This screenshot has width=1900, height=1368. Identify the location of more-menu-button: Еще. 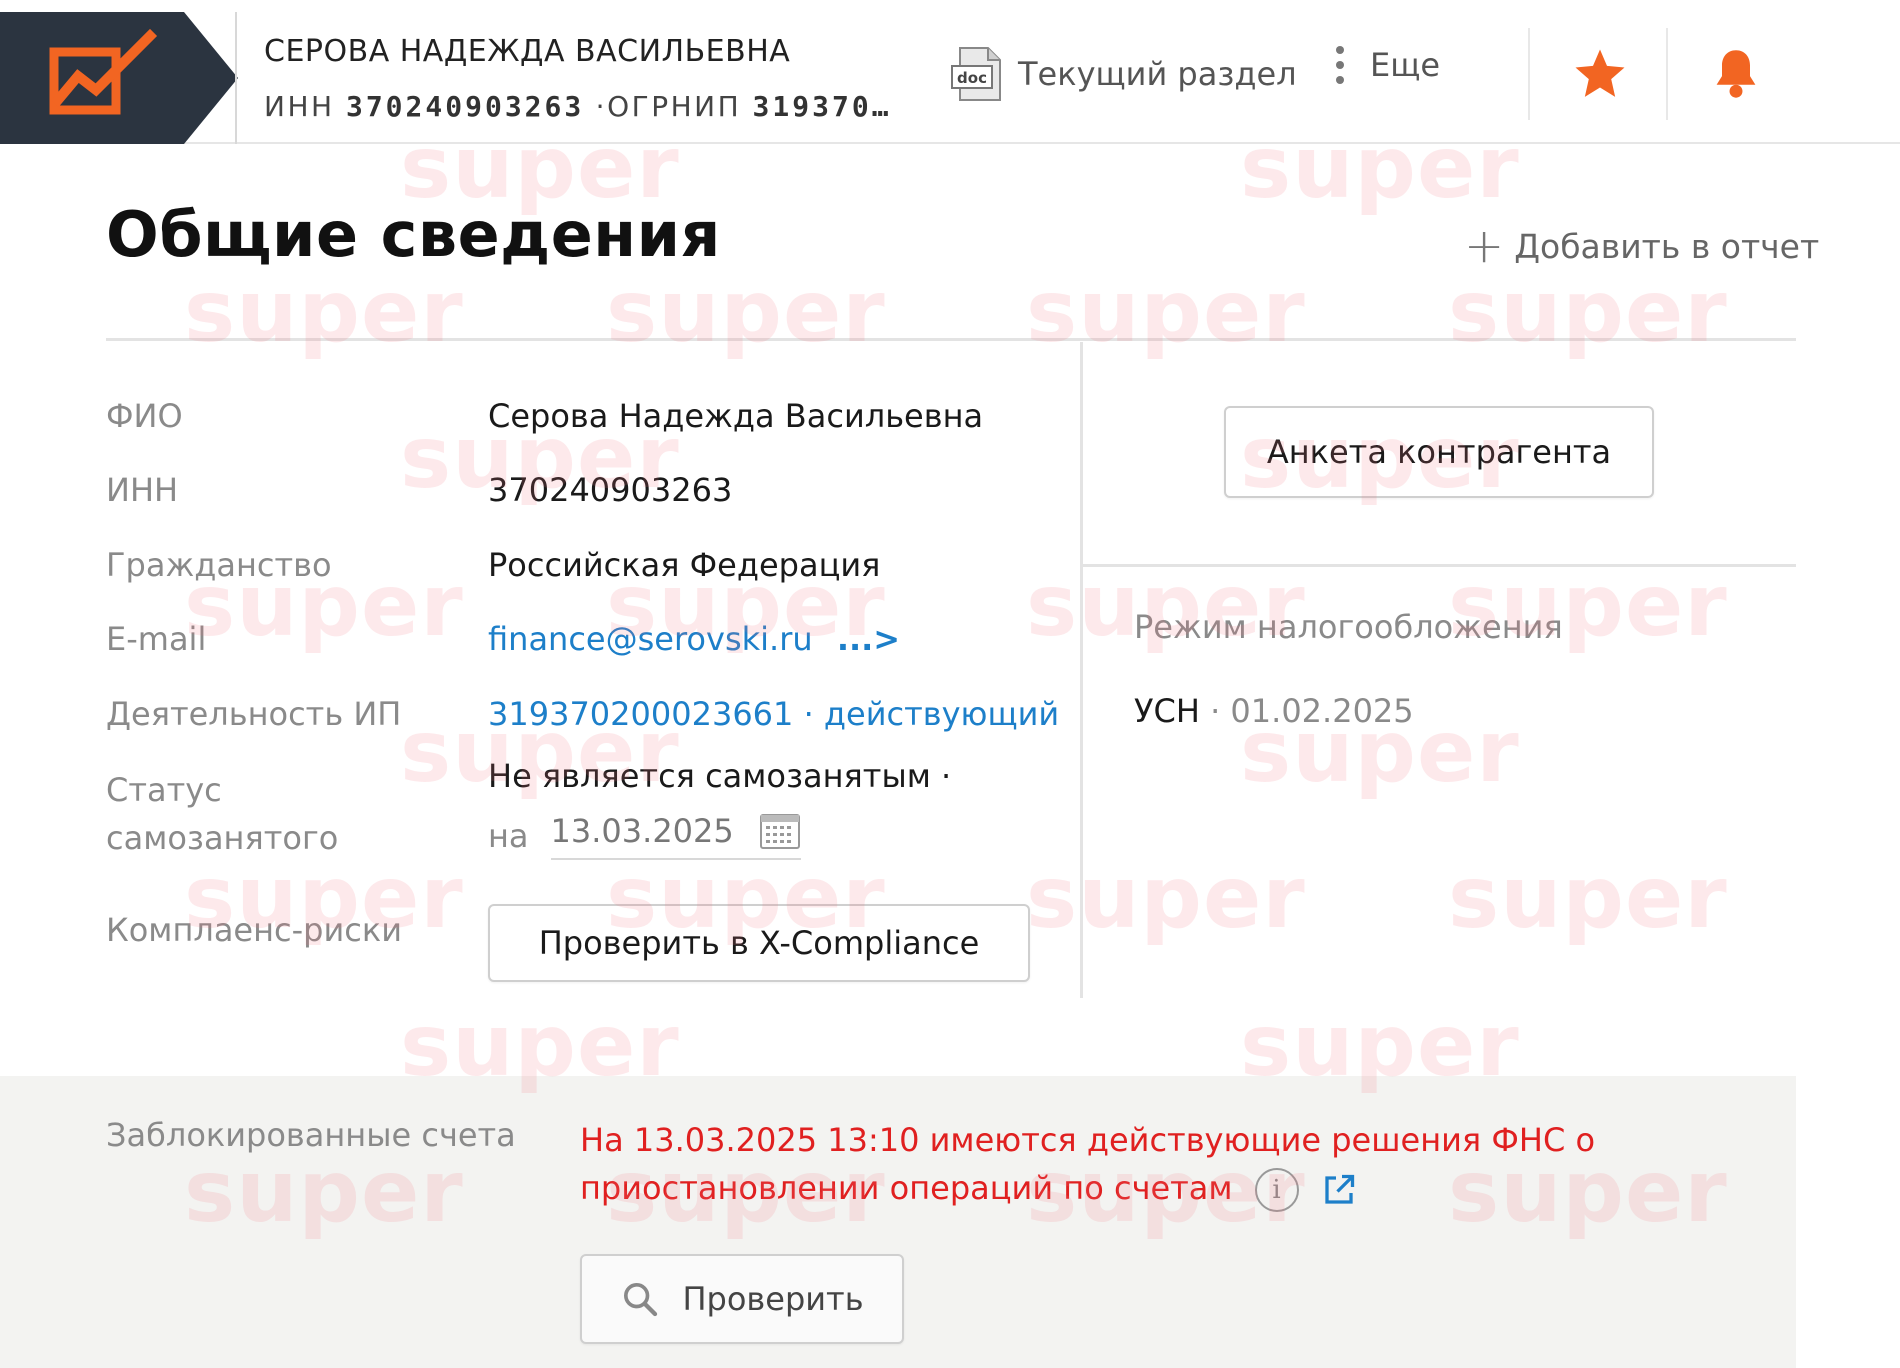
(1388, 65).